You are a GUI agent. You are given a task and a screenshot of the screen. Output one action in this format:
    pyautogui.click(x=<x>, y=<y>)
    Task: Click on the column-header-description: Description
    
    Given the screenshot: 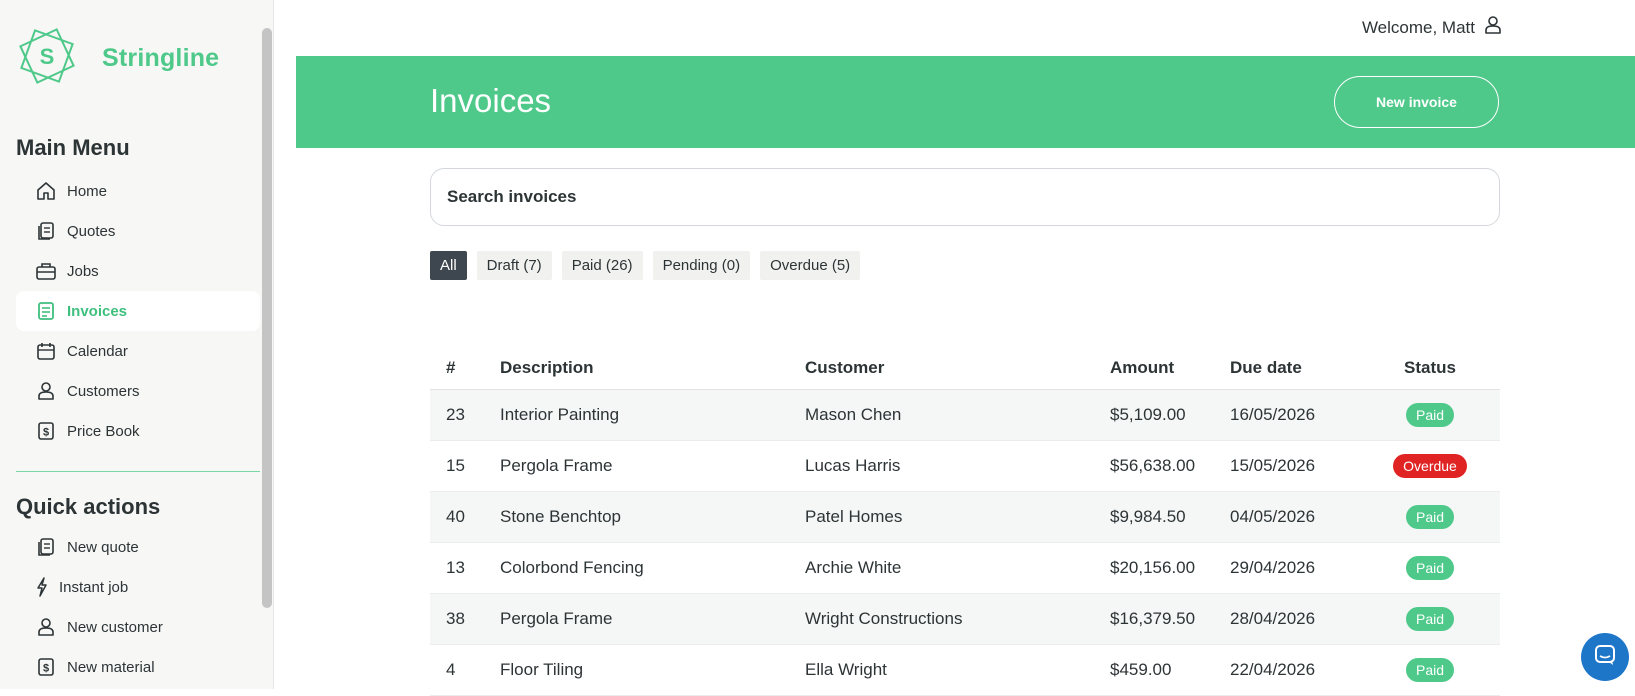 What is the action you would take?
    pyautogui.click(x=652, y=368)
    